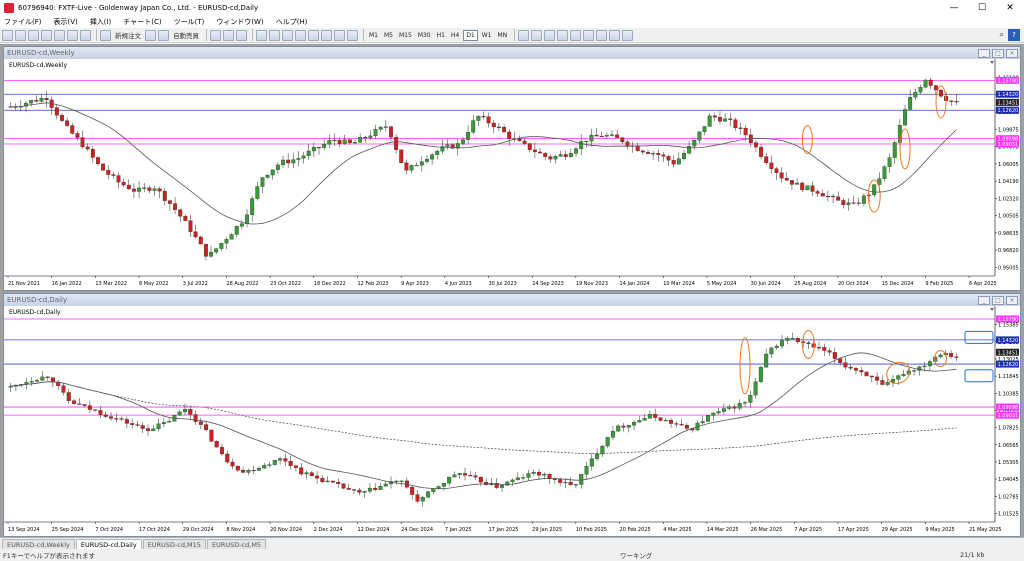 This screenshot has width=1024, height=561. What do you see at coordinates (20, 35) in the screenshot?
I see `profiles-icon` at bounding box center [20, 35].